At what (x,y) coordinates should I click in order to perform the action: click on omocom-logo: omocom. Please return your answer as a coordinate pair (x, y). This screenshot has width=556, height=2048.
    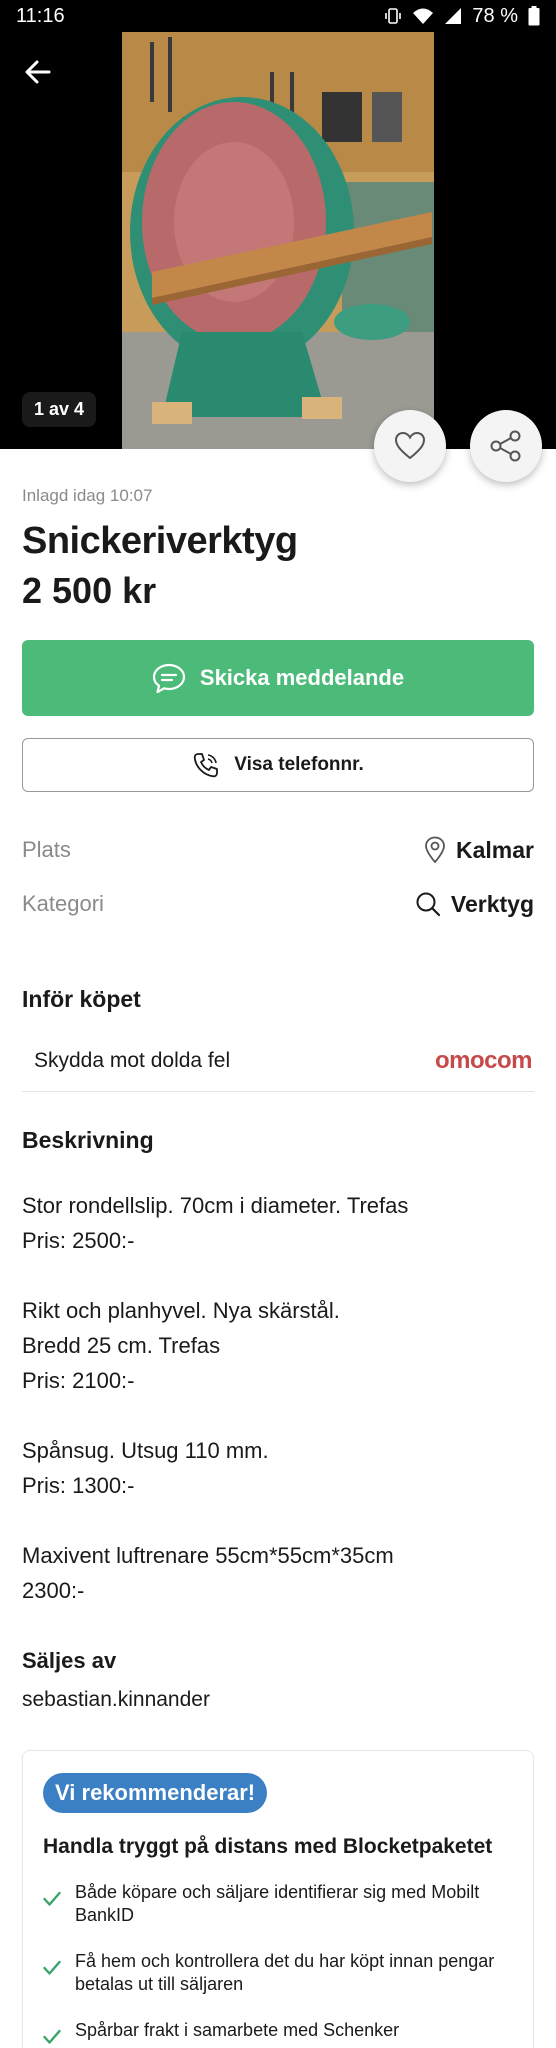
    Looking at the image, I should click on (484, 1061).